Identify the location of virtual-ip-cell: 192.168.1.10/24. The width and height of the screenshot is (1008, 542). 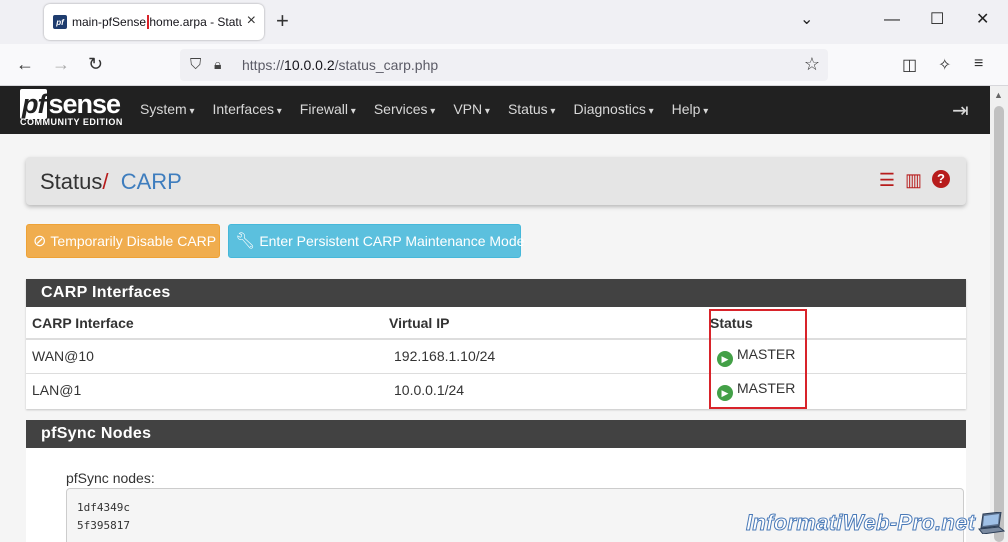
(543, 355).